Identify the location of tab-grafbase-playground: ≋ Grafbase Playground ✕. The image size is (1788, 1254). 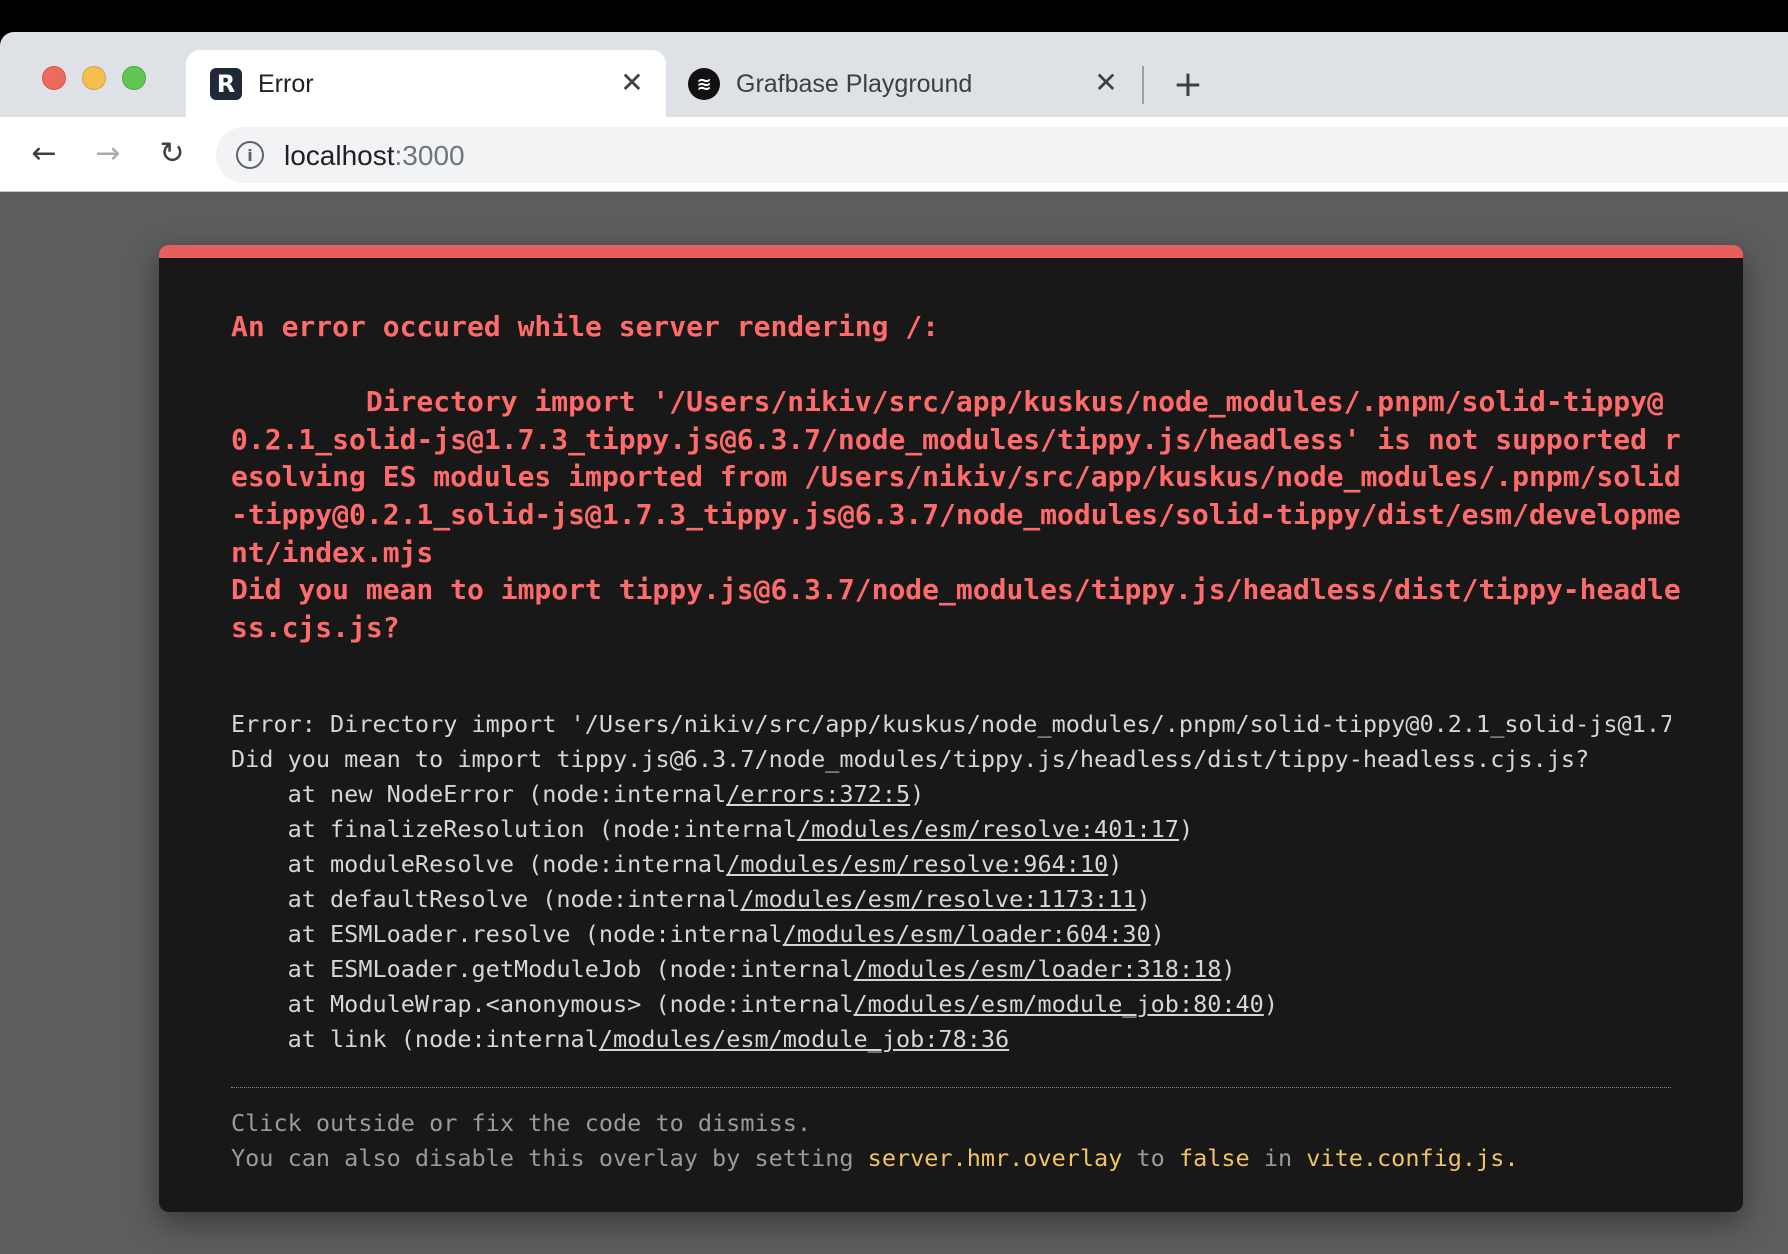
(905, 83).